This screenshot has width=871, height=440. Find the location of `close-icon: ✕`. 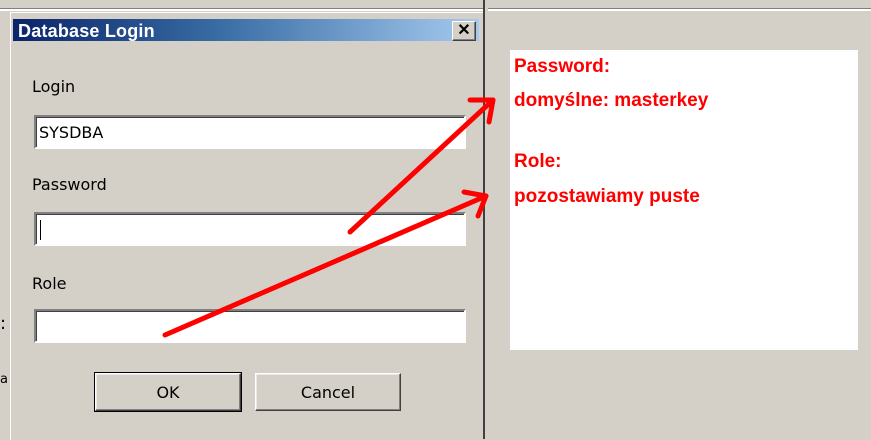

close-icon: ✕ is located at coordinates (464, 30).